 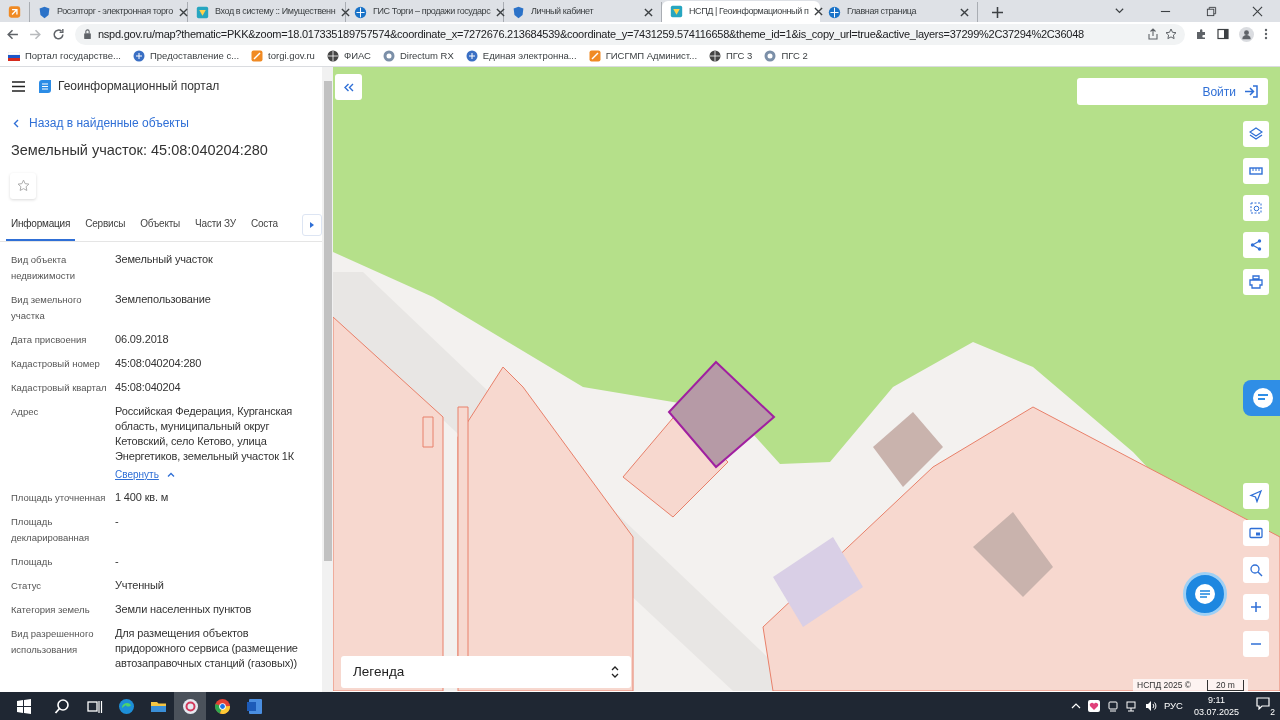 I want to click on field-value: 1 400 кв. м, so click(x=142, y=497).